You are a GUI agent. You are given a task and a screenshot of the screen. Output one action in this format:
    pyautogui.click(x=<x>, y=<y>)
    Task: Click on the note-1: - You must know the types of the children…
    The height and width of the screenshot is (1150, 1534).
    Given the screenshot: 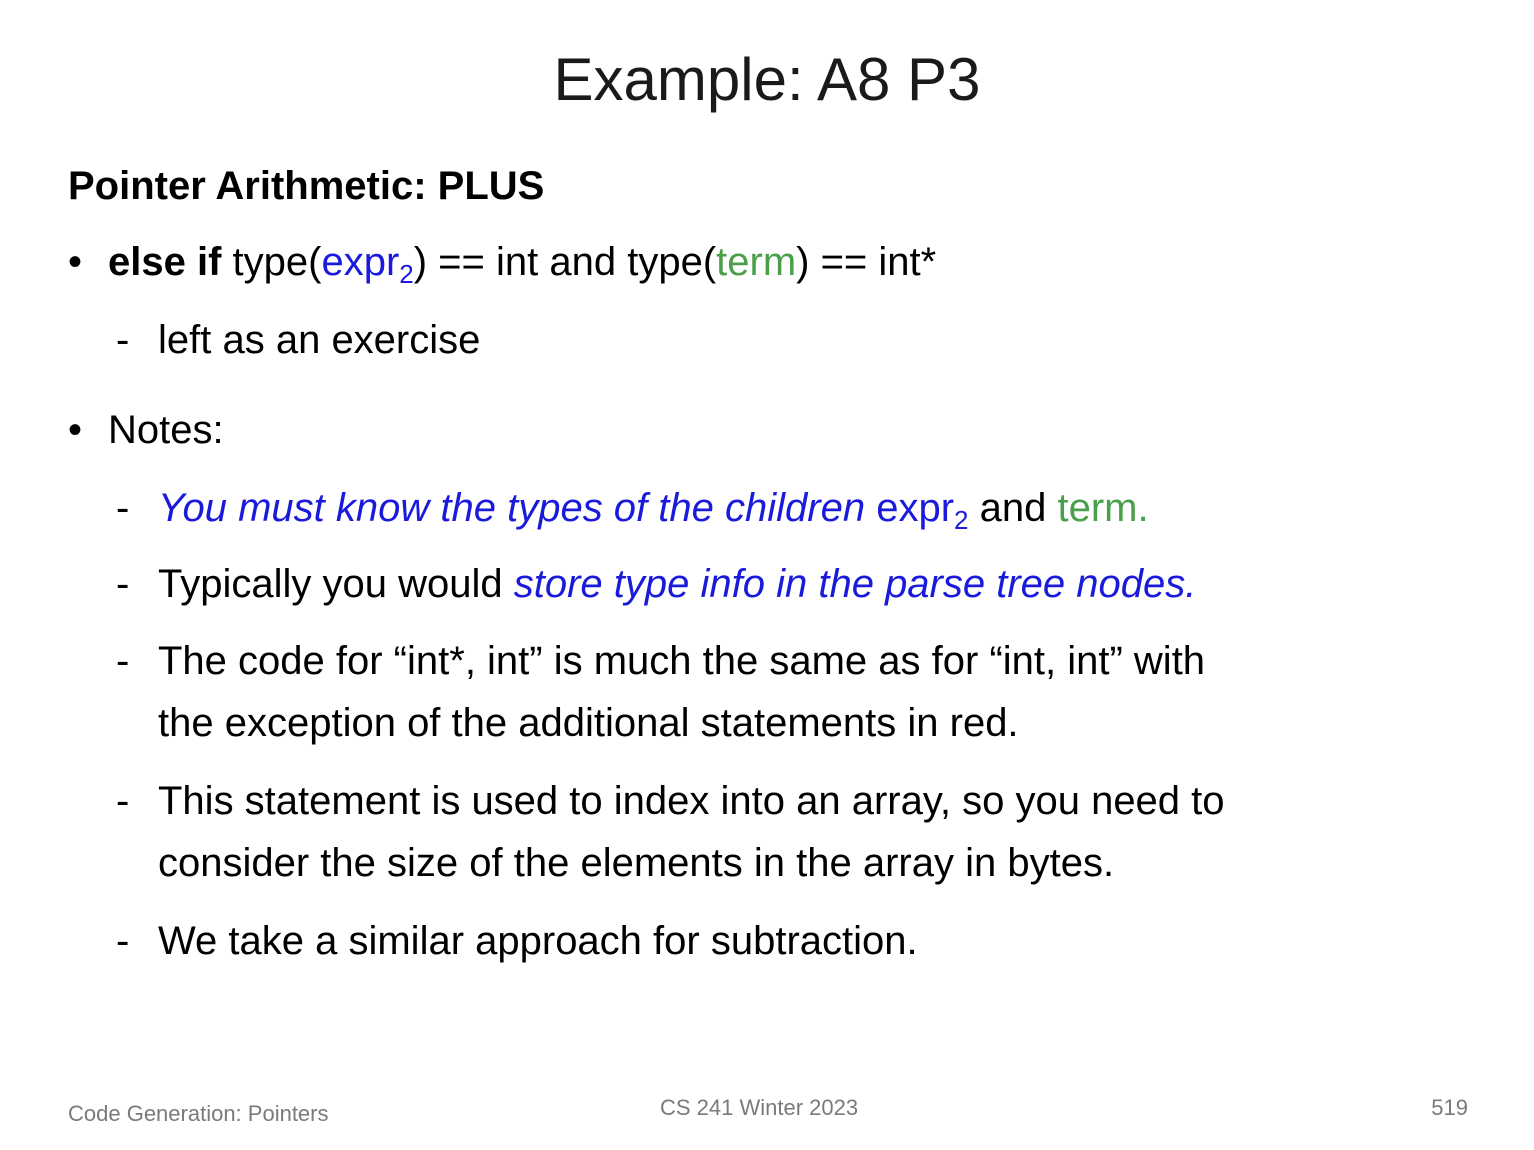 What is the action you would take?
    pyautogui.click(x=632, y=510)
    